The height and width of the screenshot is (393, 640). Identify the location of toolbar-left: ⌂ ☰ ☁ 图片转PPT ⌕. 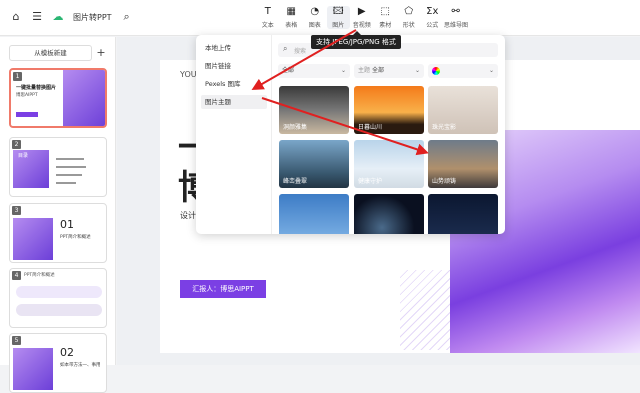
(71, 17).